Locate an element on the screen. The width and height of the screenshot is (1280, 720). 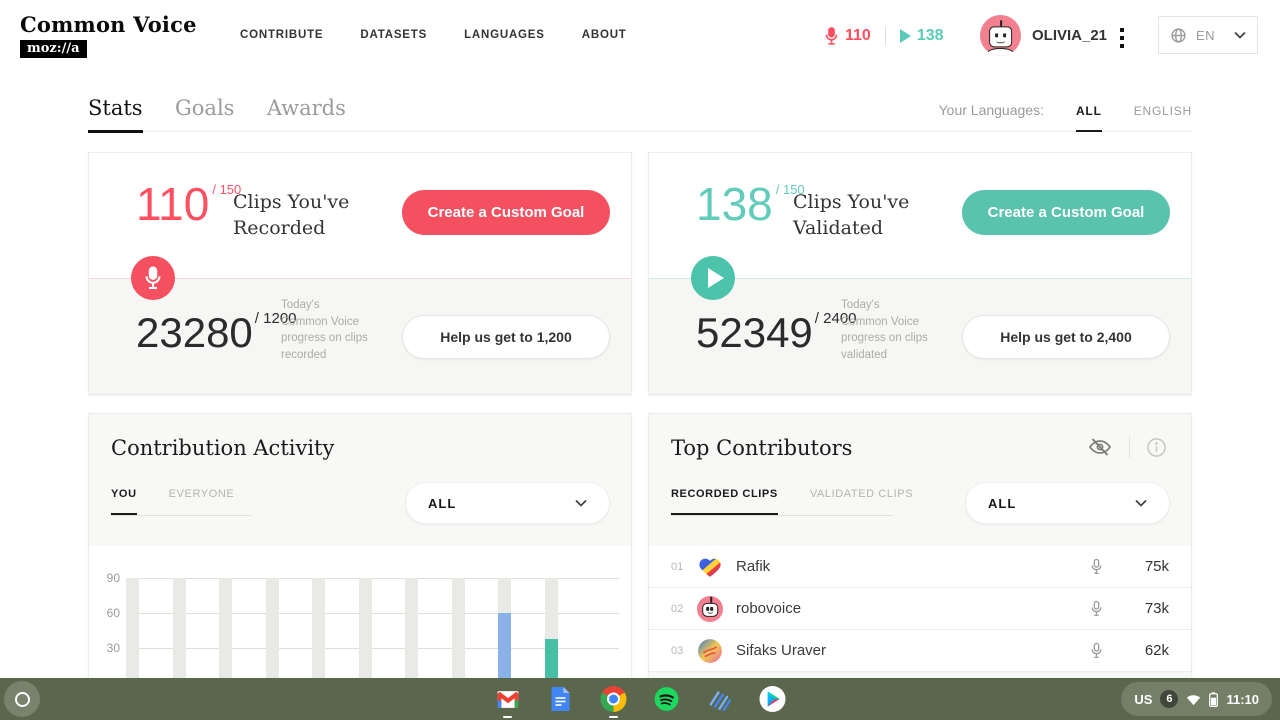
logo-title: Common Voice is located at coordinates (108, 24).